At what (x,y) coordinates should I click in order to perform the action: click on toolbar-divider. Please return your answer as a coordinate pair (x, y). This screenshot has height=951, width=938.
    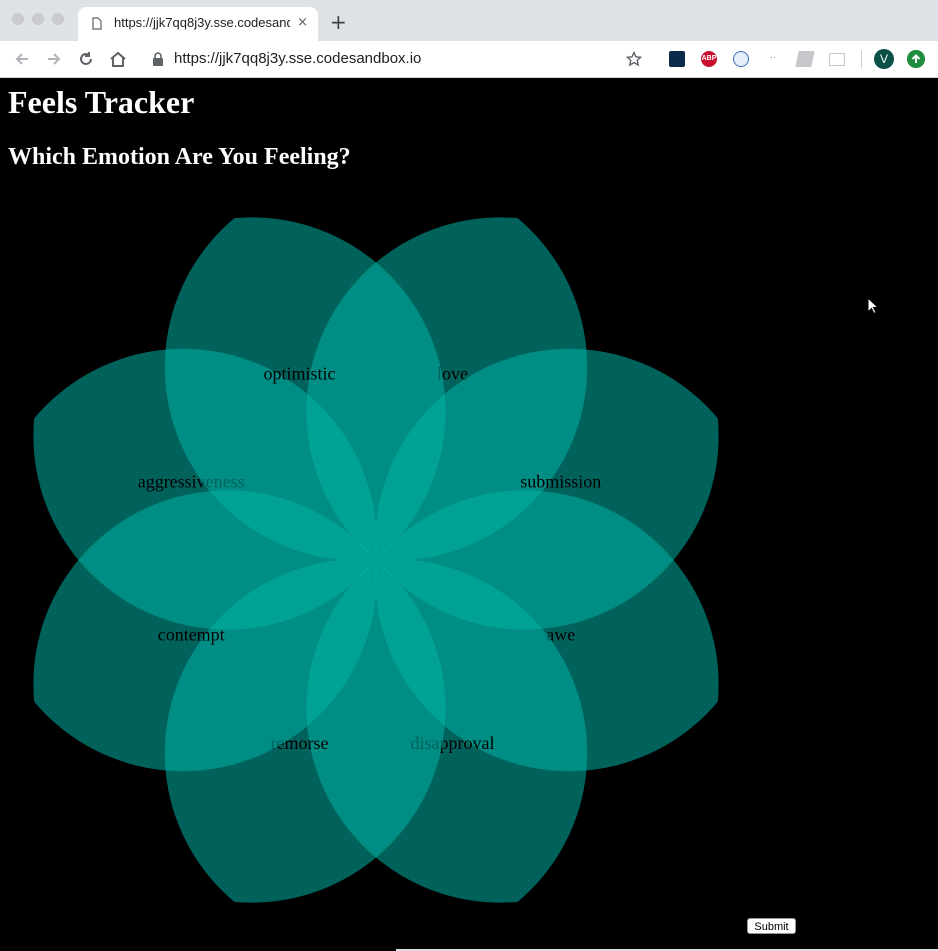
    Looking at the image, I should click on (861, 59).